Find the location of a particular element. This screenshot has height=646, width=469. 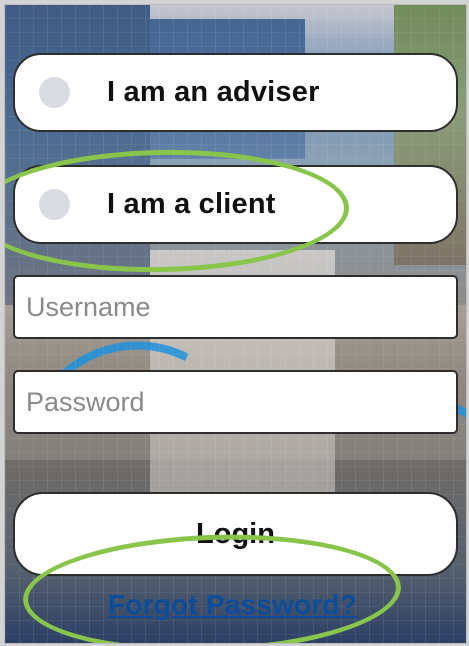

username-field is located at coordinates (235, 307).